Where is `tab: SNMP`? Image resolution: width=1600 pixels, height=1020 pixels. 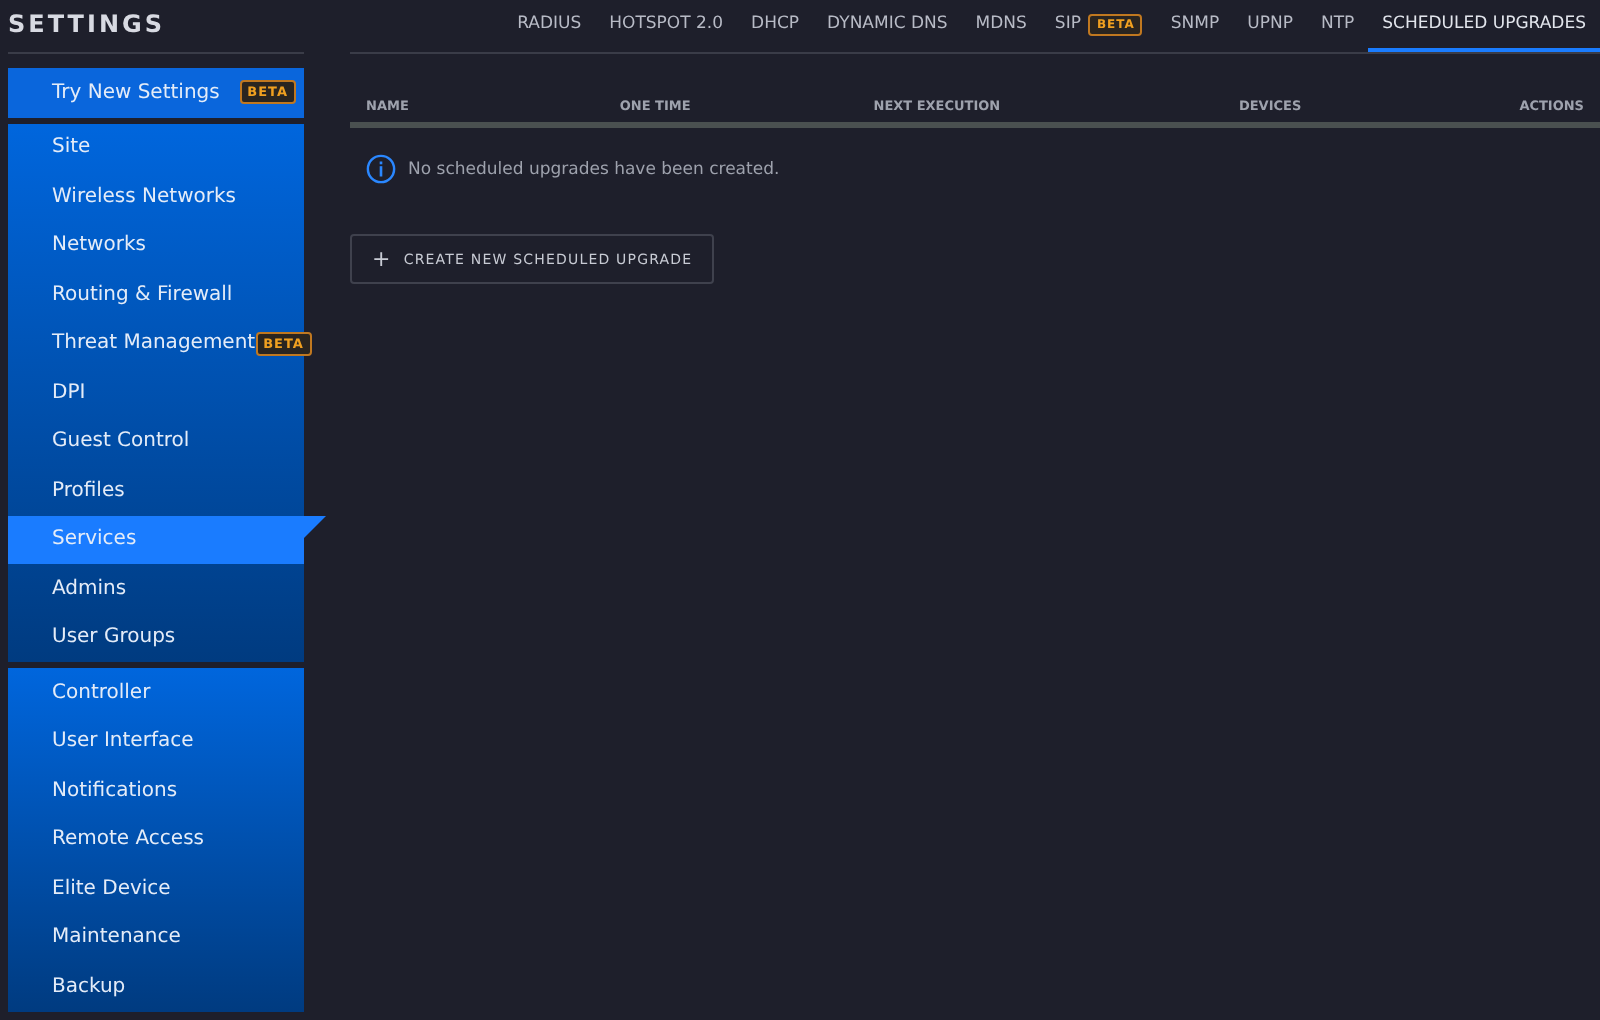 tab: SNMP is located at coordinates (1195, 26).